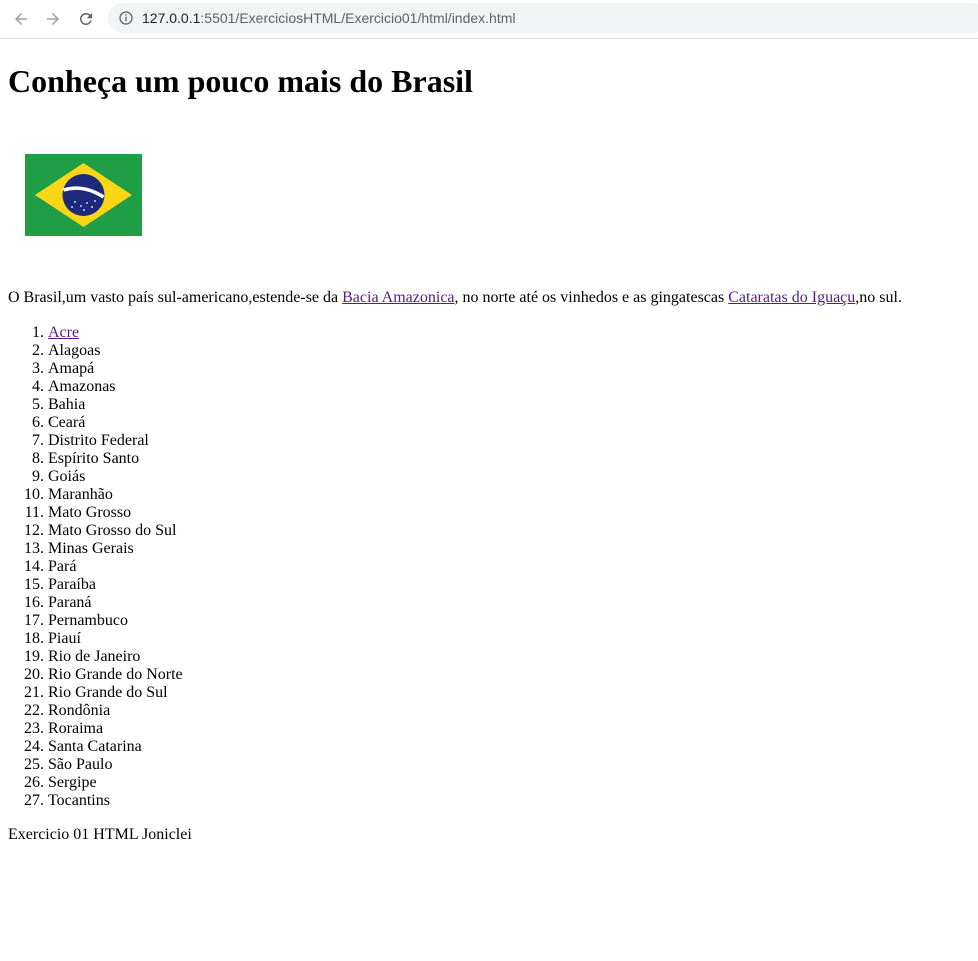  I want to click on link-cataratas-do-iguacu: Cataratas do Iguaçu, so click(791, 297).